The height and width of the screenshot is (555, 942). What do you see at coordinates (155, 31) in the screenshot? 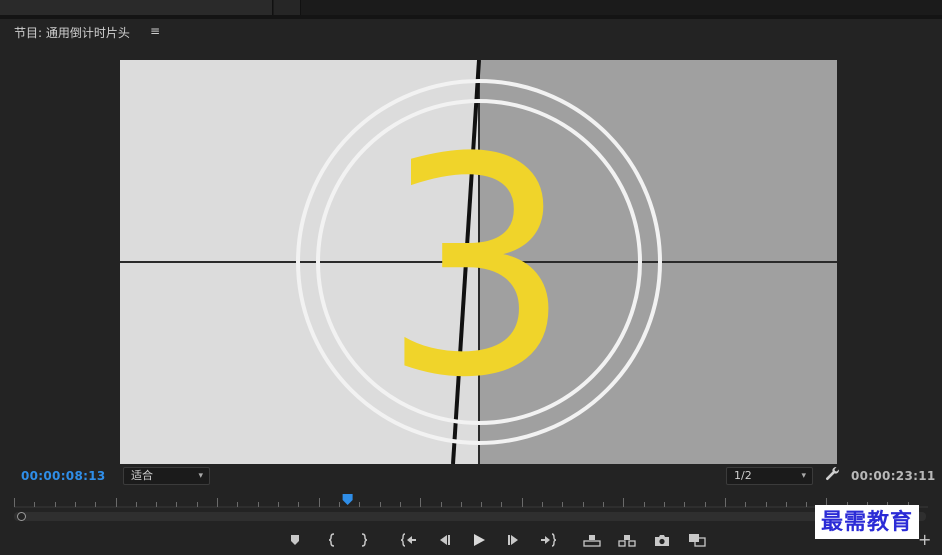
I see `panel-menu-icon: ≡` at bounding box center [155, 31].